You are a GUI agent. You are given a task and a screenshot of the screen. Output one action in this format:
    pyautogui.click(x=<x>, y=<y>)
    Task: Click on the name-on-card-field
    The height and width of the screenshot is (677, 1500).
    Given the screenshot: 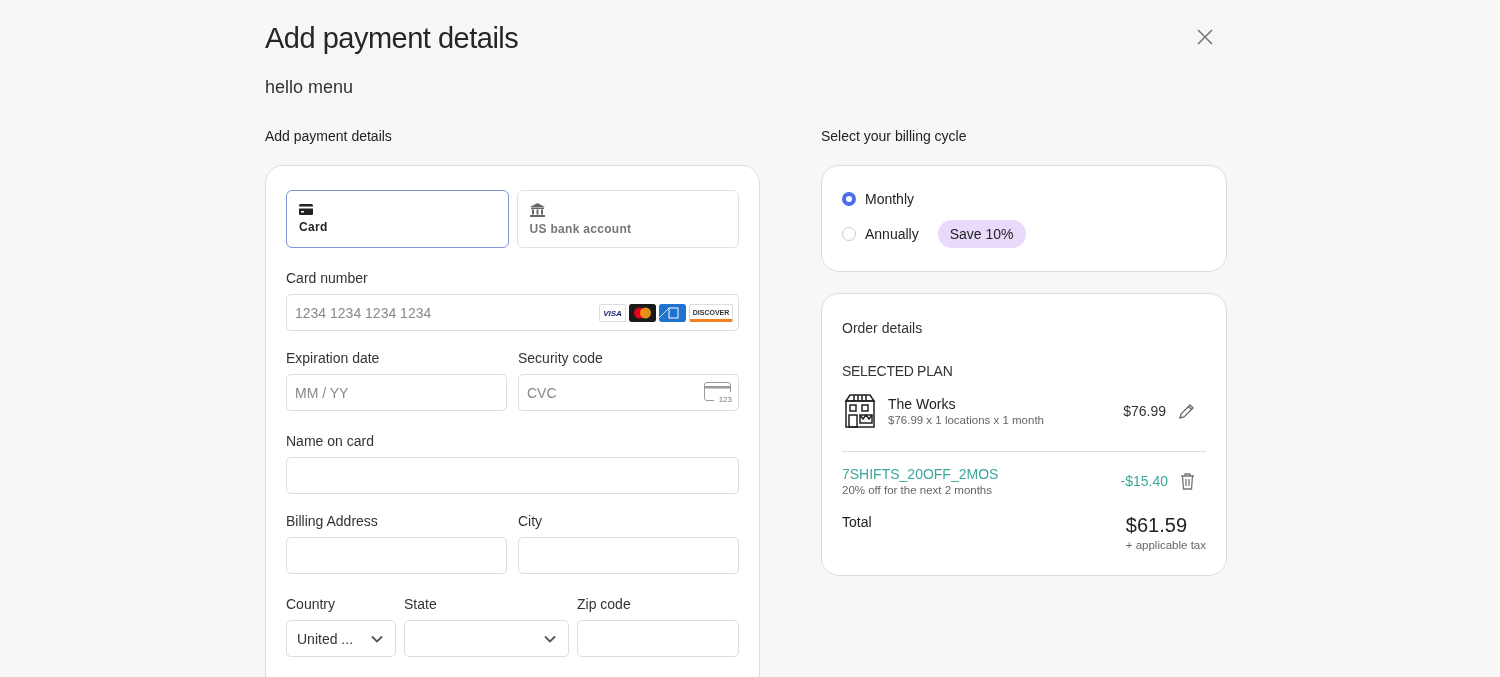 What is the action you would take?
    pyautogui.click(x=512, y=475)
    